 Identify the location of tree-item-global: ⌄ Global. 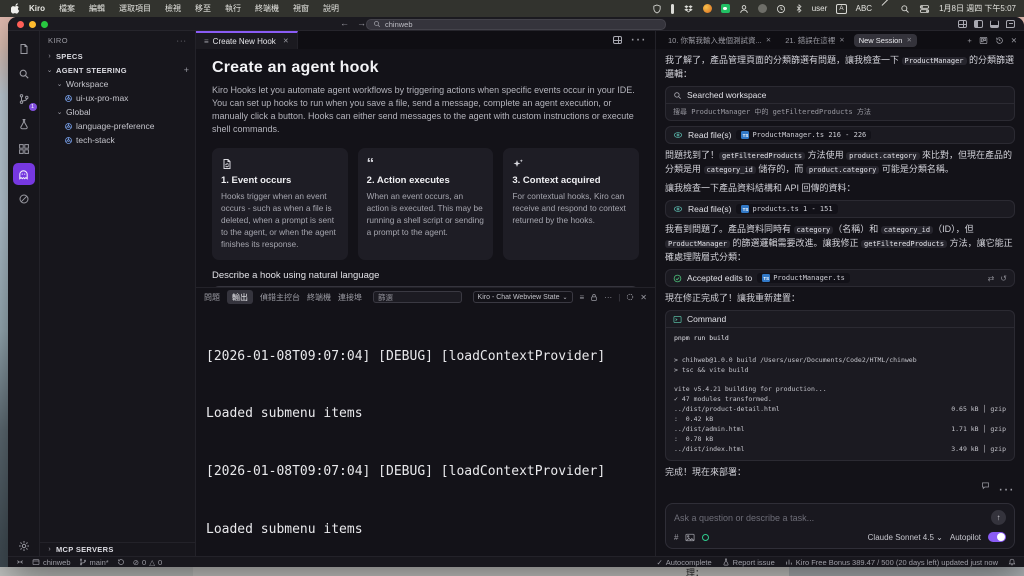
(117, 112).